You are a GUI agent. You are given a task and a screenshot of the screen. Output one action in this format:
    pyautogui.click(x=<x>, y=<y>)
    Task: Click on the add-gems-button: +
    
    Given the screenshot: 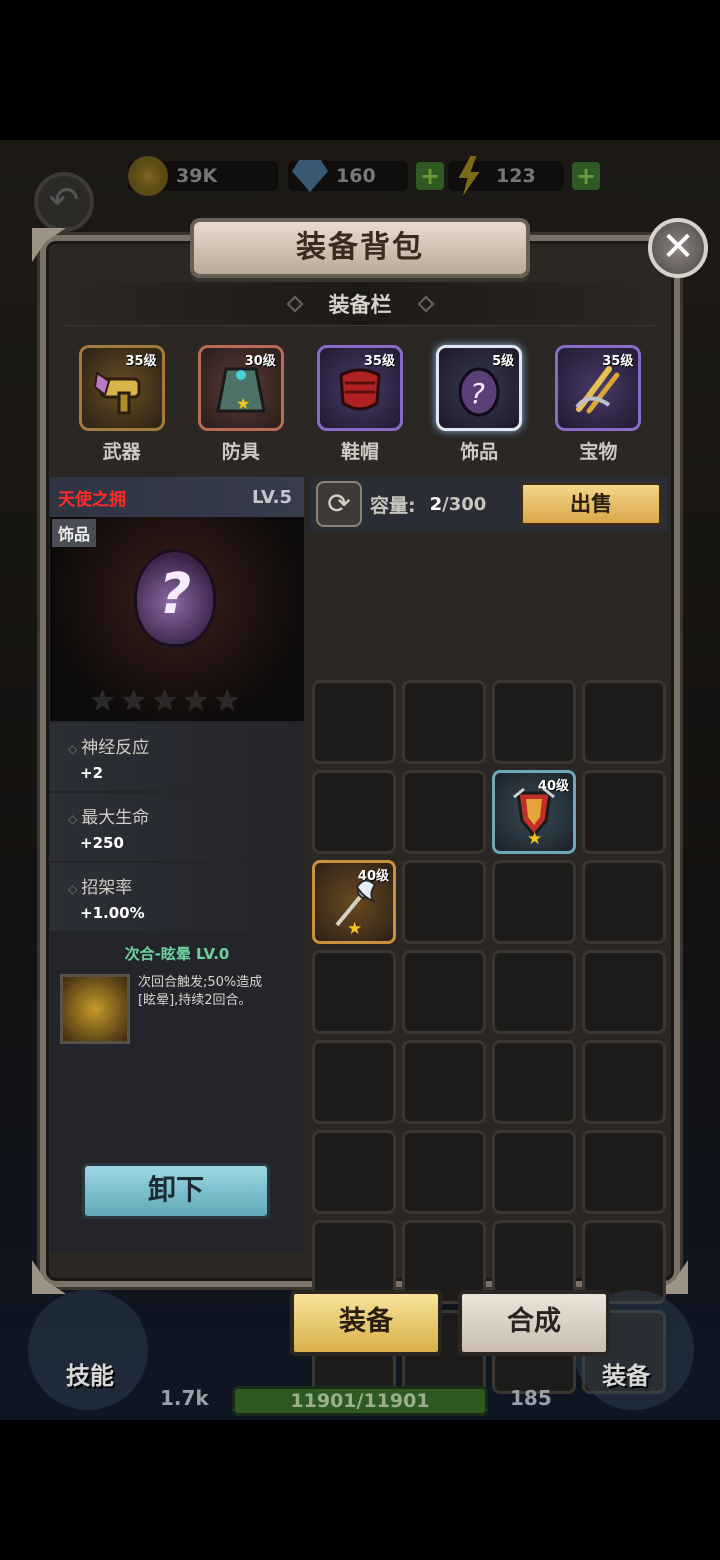 What is the action you would take?
    pyautogui.click(x=430, y=176)
    